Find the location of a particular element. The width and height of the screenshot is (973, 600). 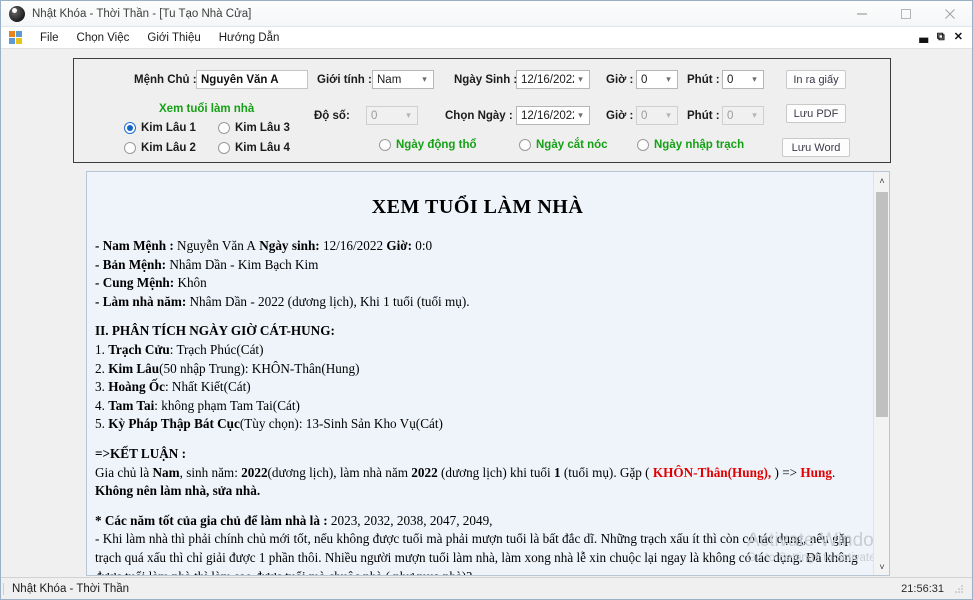

name-label: Mệnh Chủ : is located at coordinates (165, 80).